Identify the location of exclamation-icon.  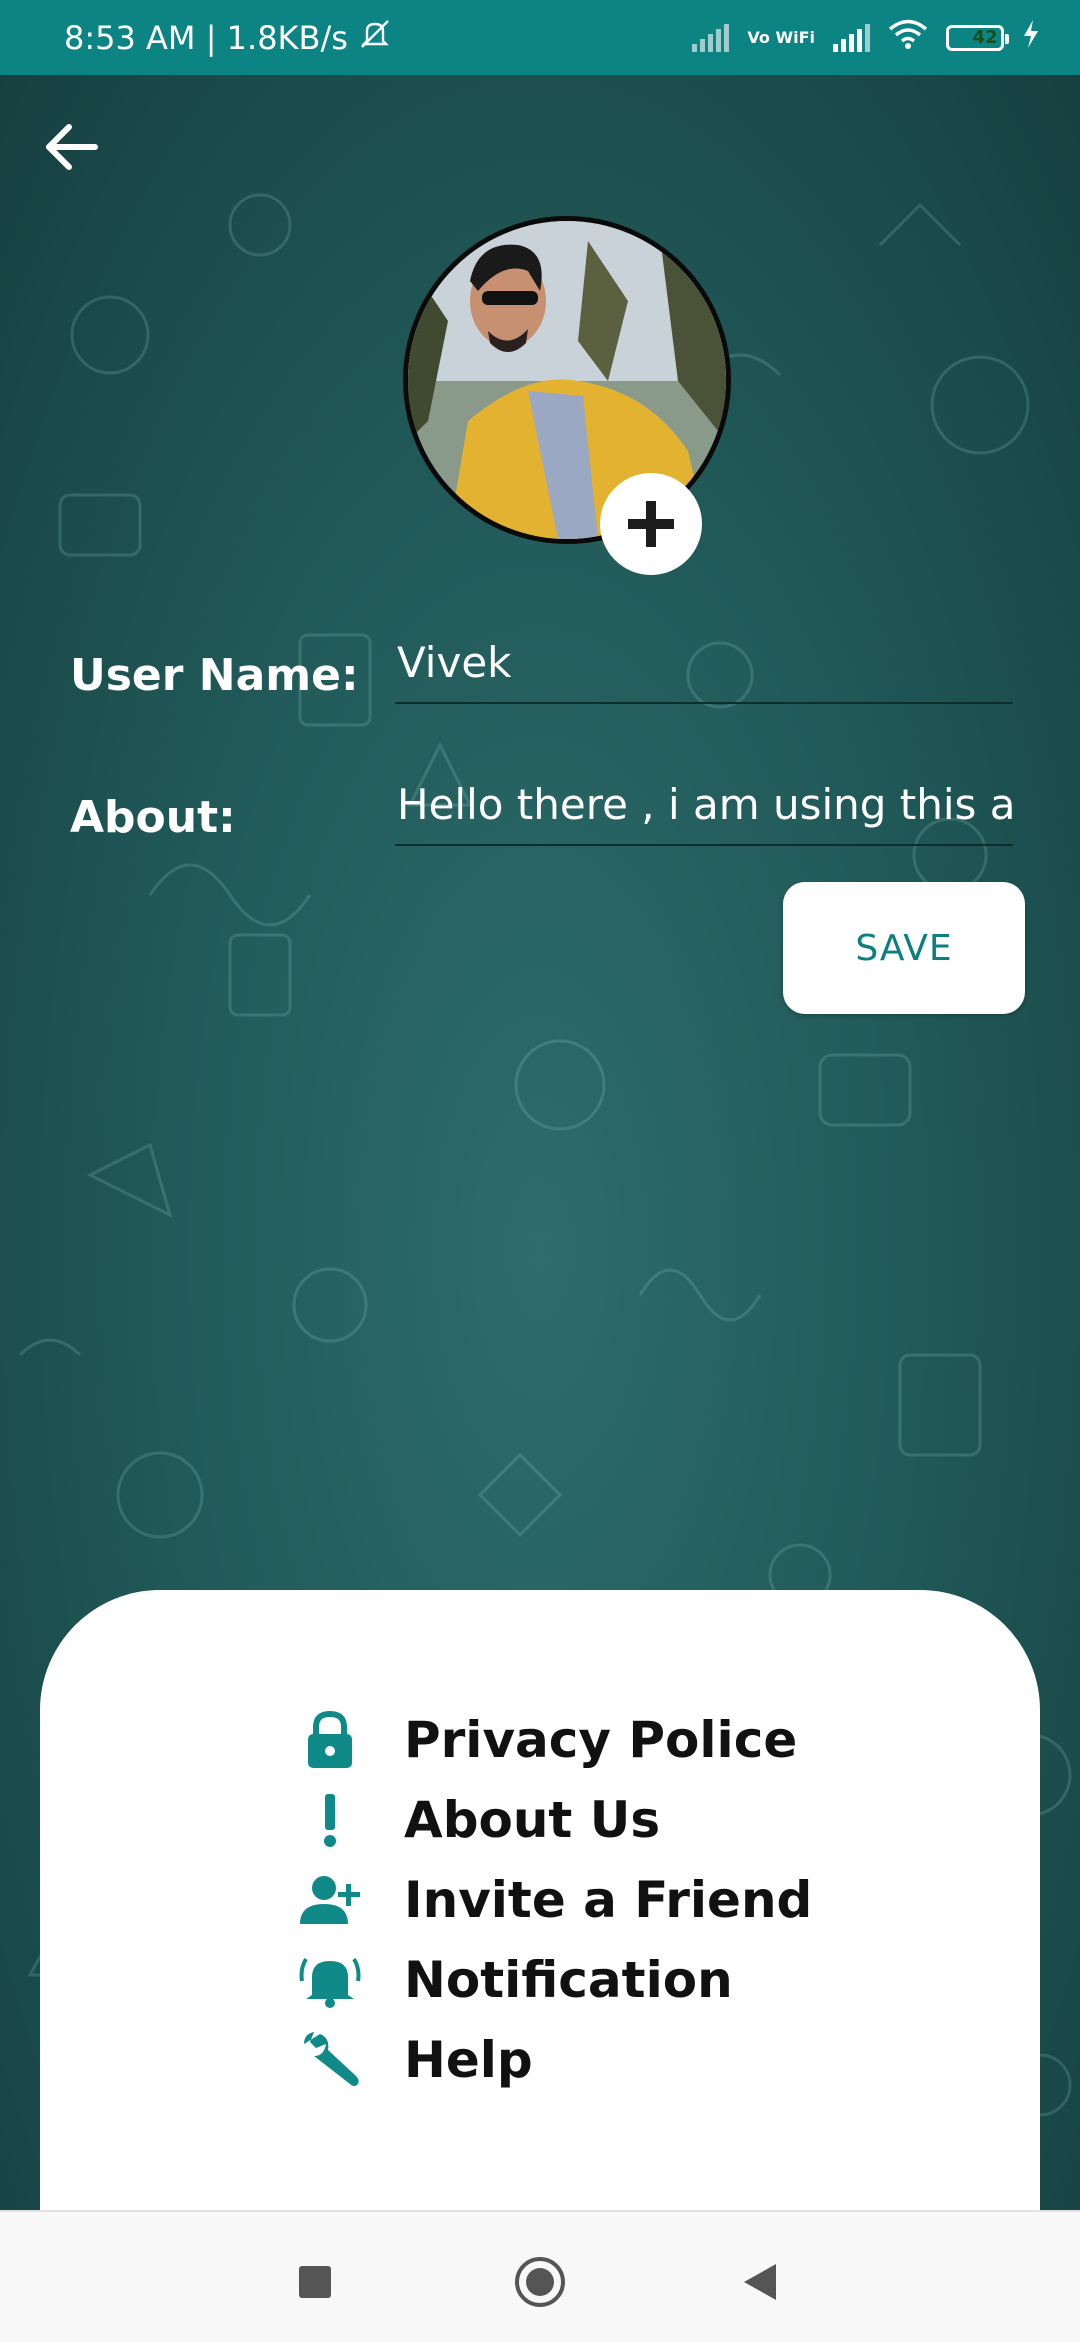
(330, 1820).